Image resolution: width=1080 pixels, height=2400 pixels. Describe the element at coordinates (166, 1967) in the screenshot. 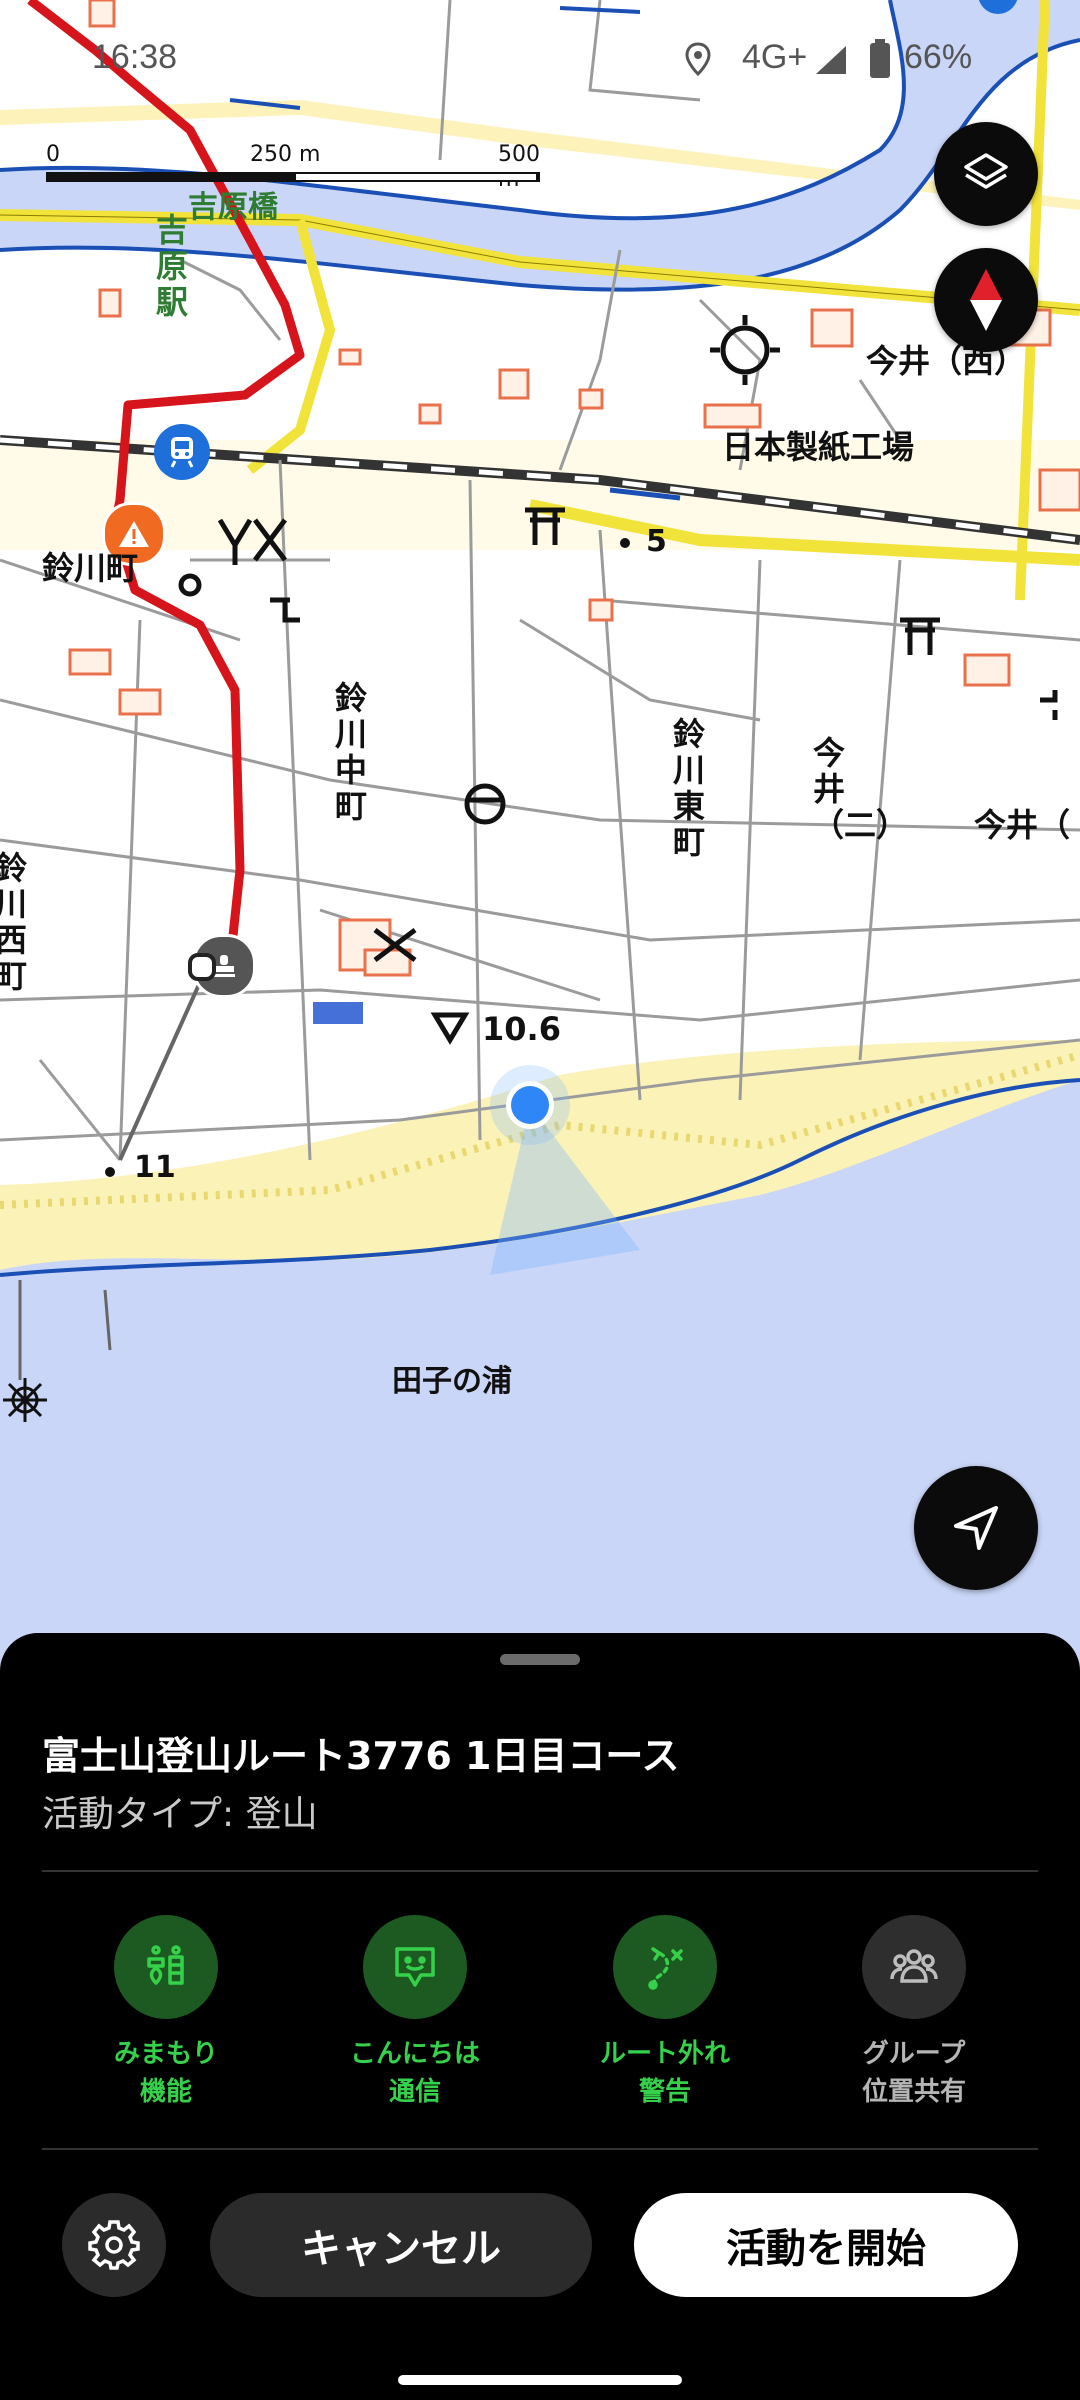

I see `guardian-icon` at that location.